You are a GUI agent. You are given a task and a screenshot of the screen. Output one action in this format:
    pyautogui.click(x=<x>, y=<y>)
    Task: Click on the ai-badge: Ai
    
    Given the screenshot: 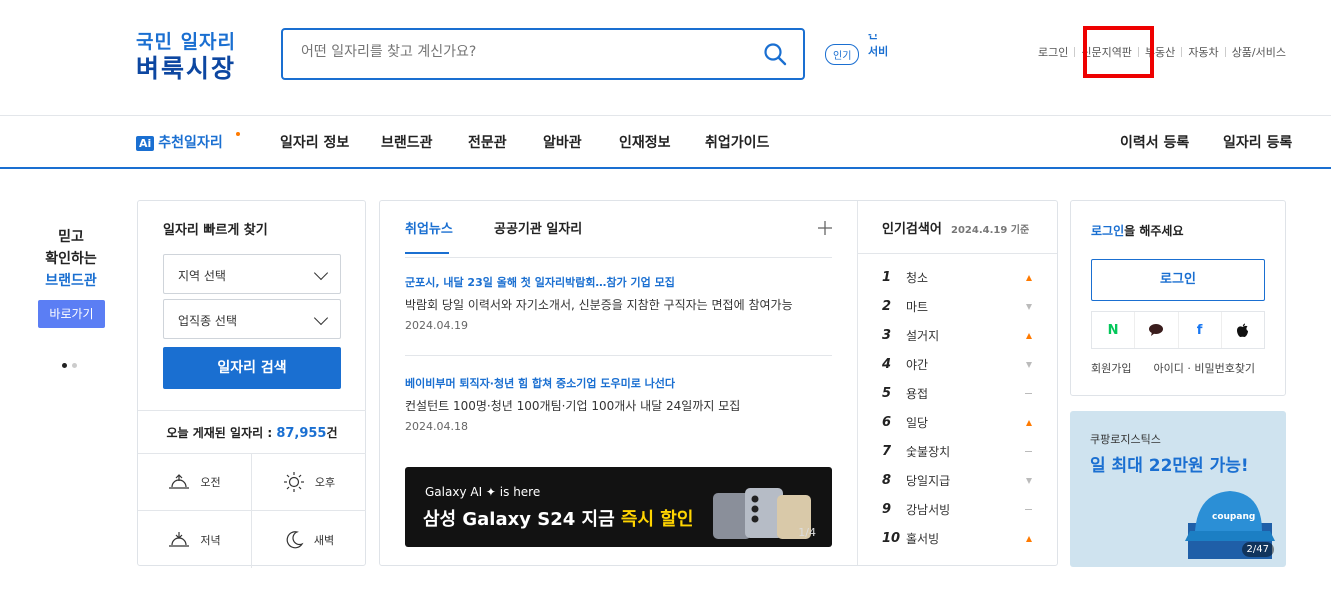 What is the action you would take?
    pyautogui.click(x=145, y=143)
    